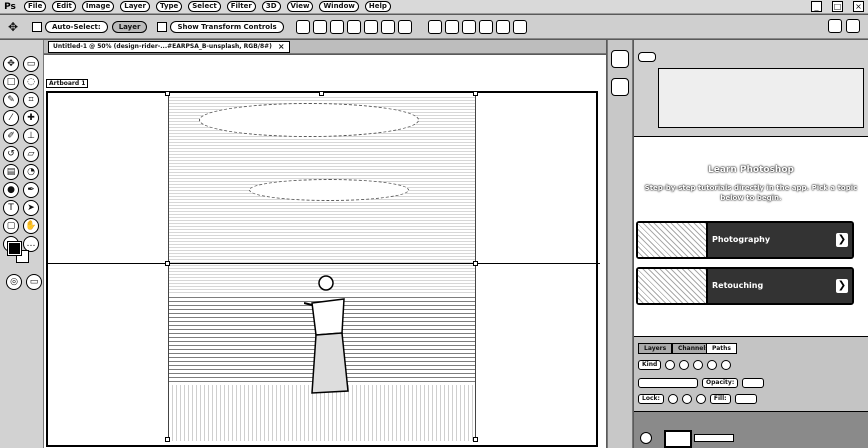  I want to click on history-panel-icon, so click(620, 59).